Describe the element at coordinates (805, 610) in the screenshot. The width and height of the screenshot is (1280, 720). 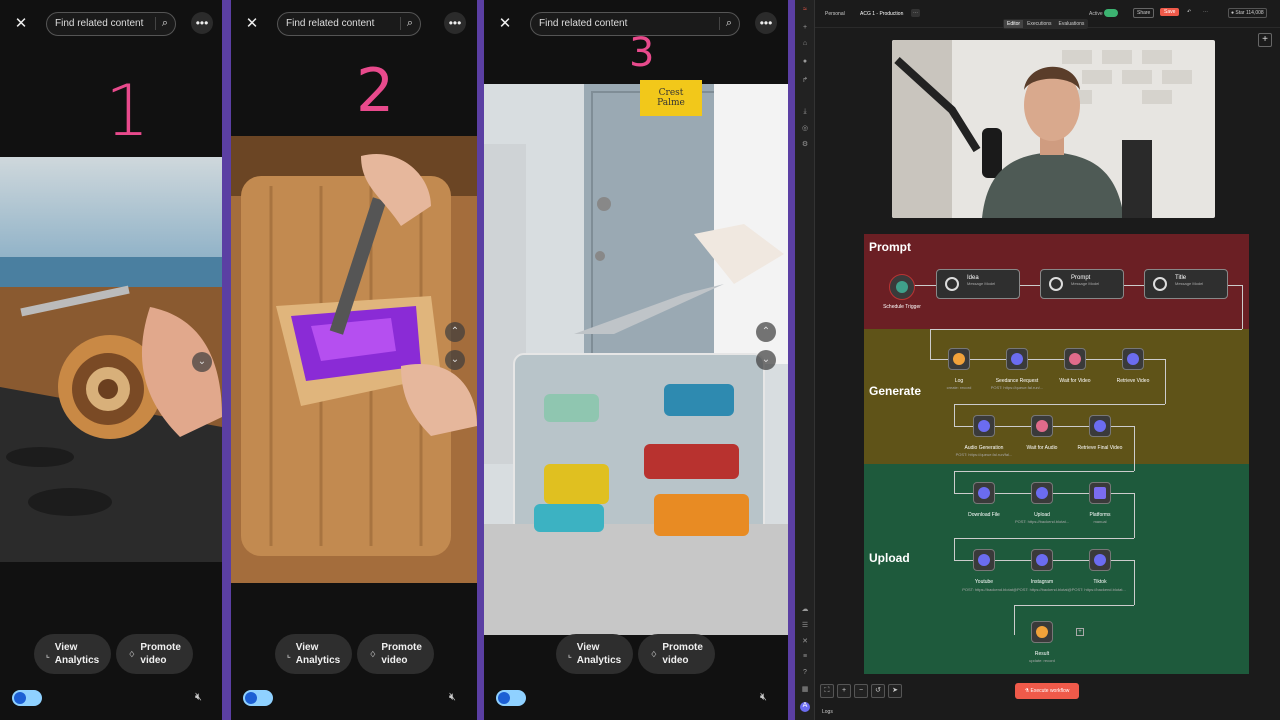
I see `cloud-icon: ☁` at that location.